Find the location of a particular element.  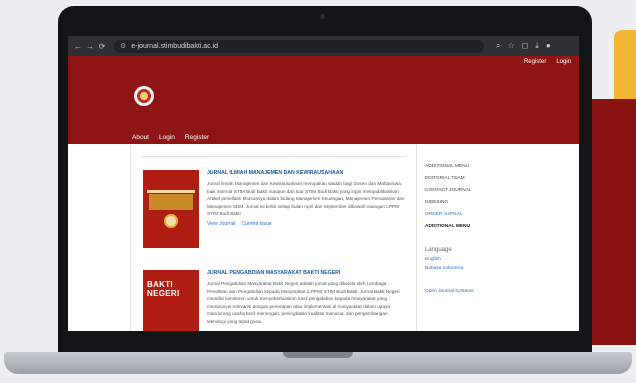

divider is located at coordinates (273, 156).